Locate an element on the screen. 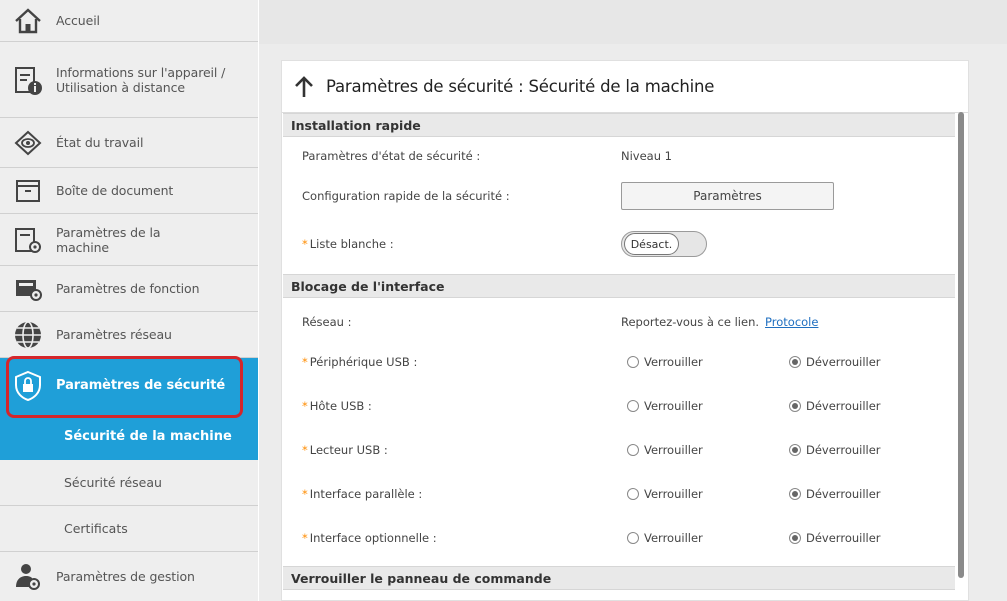 The width and height of the screenshot is (1007, 601). field-label: Paramètres d'état de sécurité : is located at coordinates (391, 156).